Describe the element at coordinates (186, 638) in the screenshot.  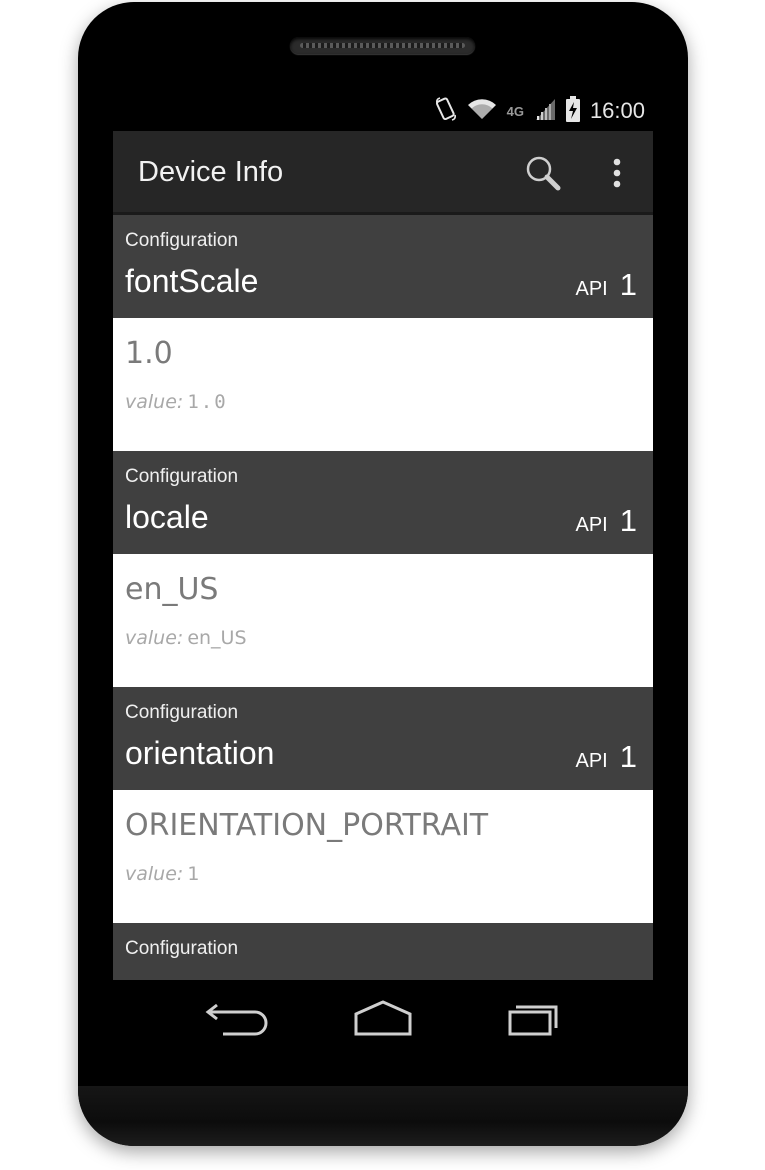
I see `item-raw-value: value: en_US` at that location.